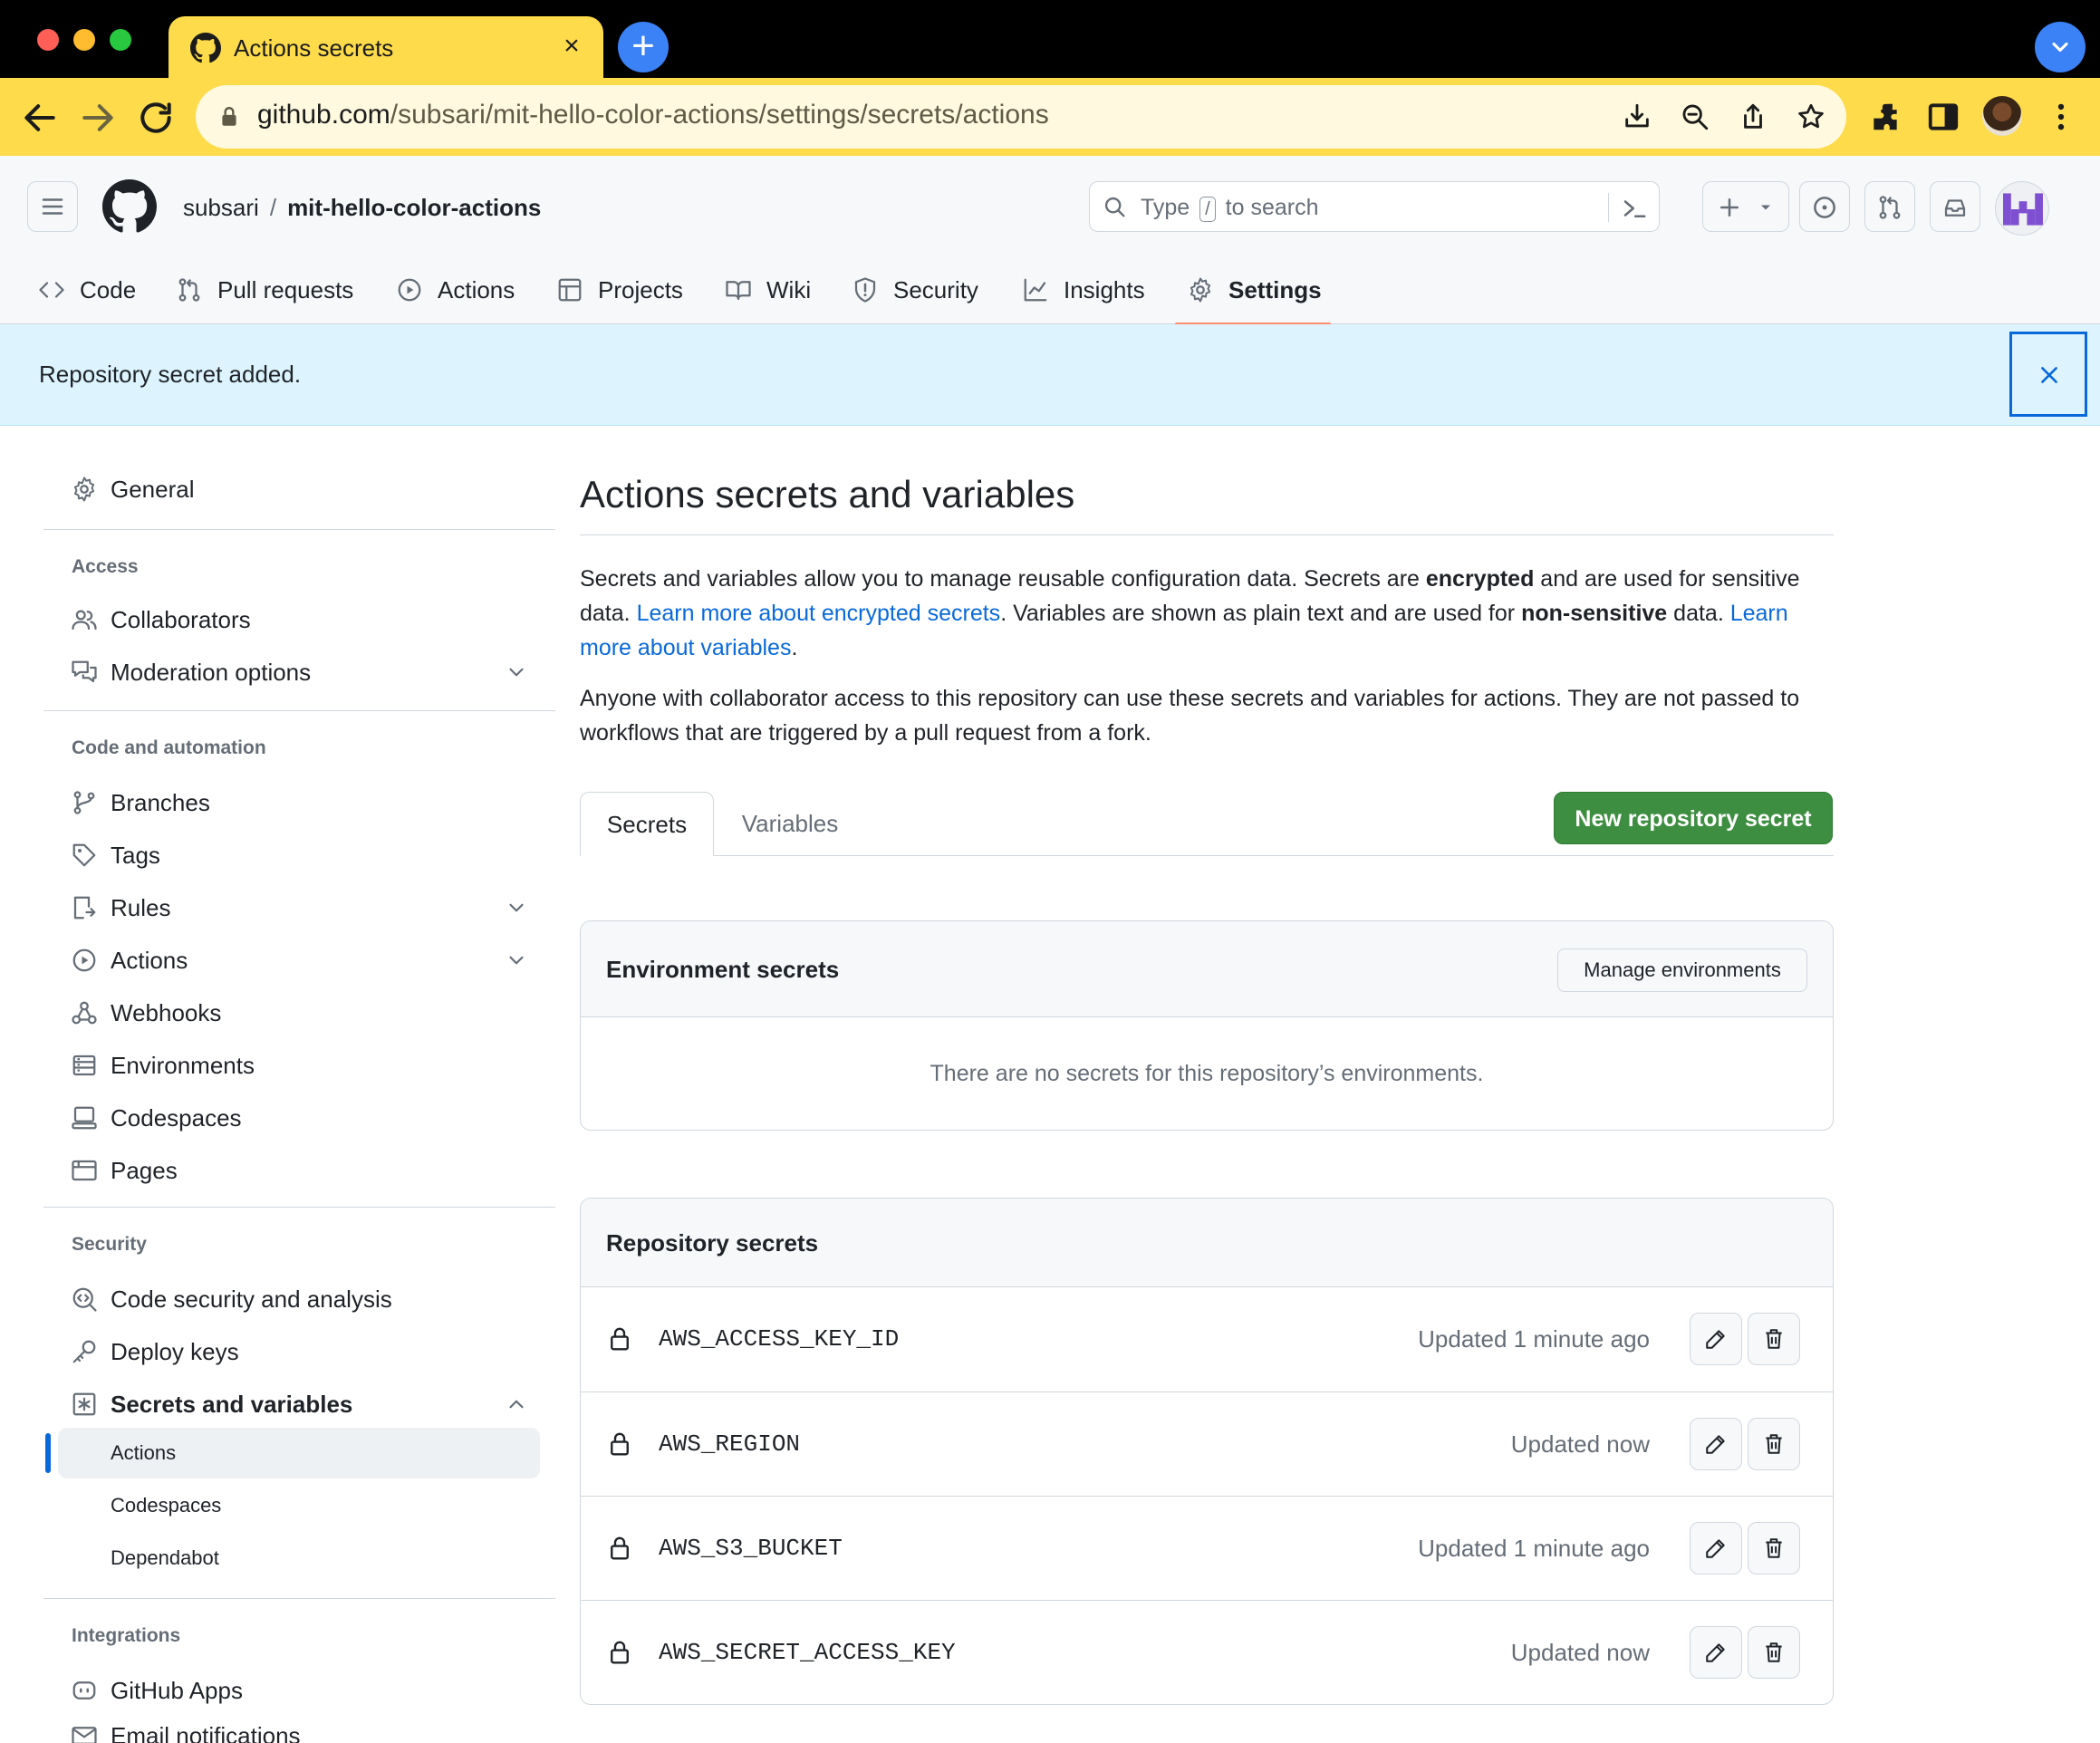 The image size is (2100, 1743). I want to click on tab-wiki: Wiki, so click(768, 289).